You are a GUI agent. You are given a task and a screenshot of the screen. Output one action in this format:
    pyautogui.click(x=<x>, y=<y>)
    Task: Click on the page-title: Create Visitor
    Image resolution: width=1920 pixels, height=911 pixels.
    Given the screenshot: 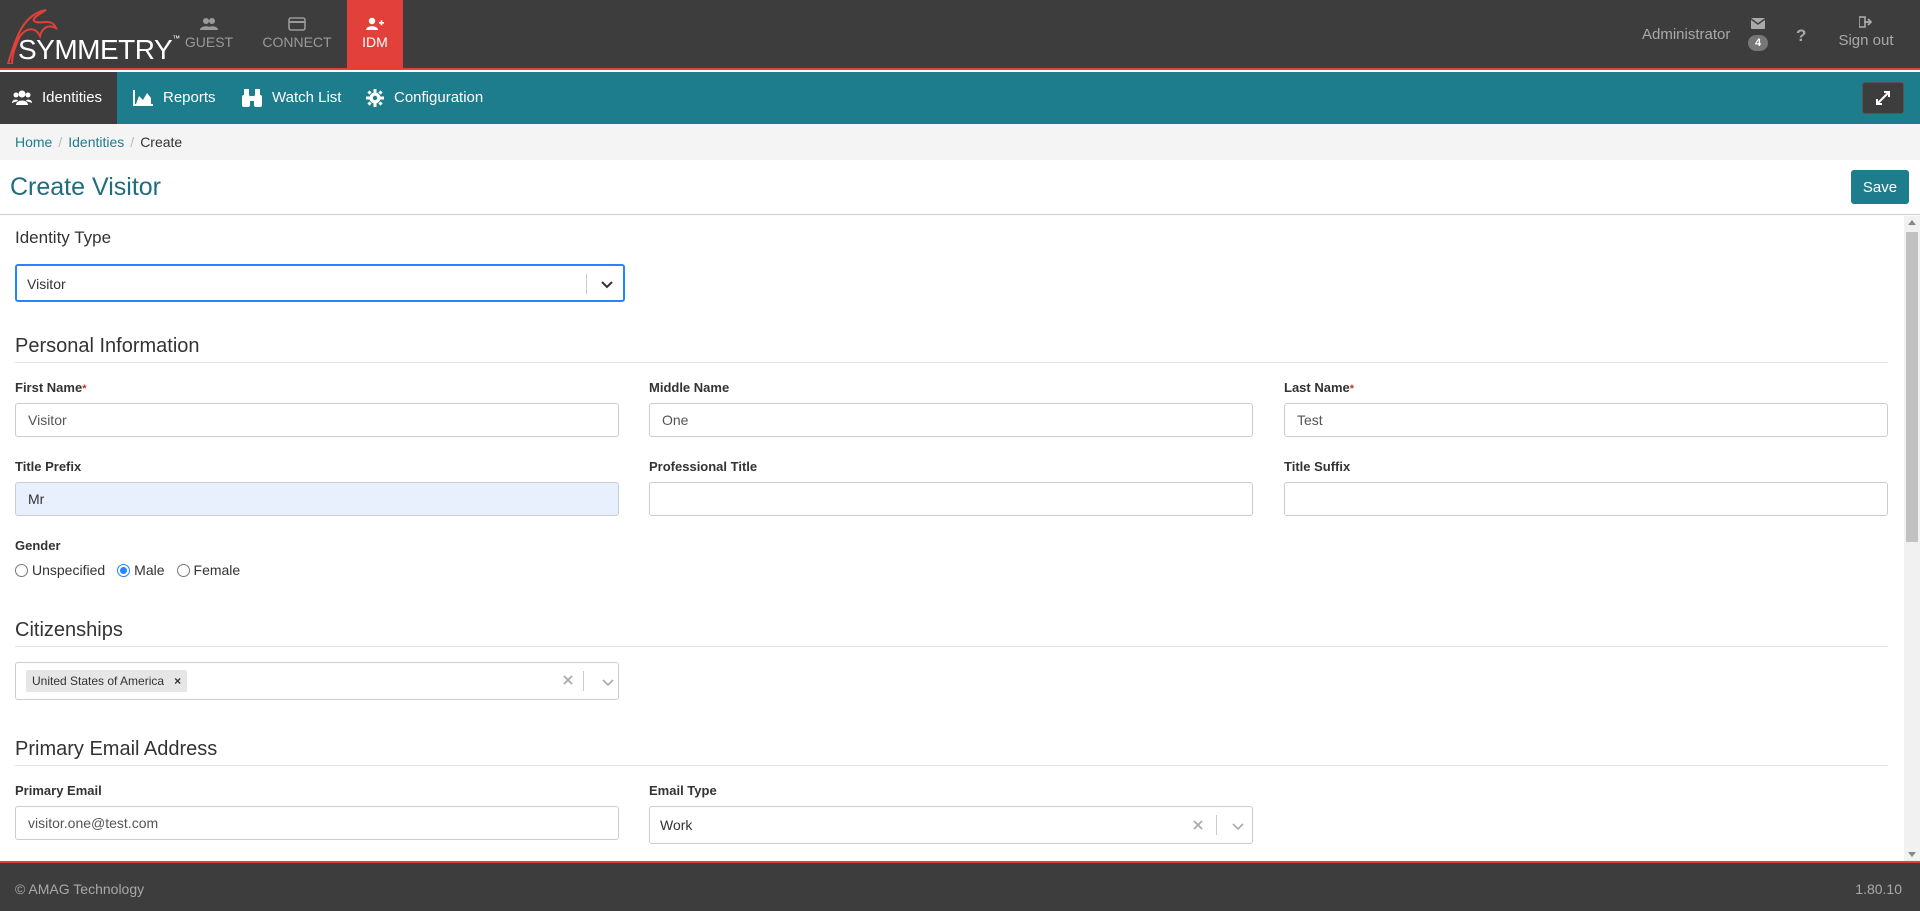 What is the action you would take?
    pyautogui.click(x=85, y=187)
    